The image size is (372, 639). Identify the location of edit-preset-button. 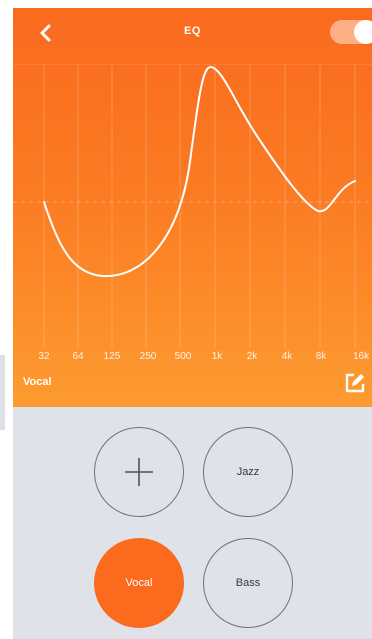
(355, 383).